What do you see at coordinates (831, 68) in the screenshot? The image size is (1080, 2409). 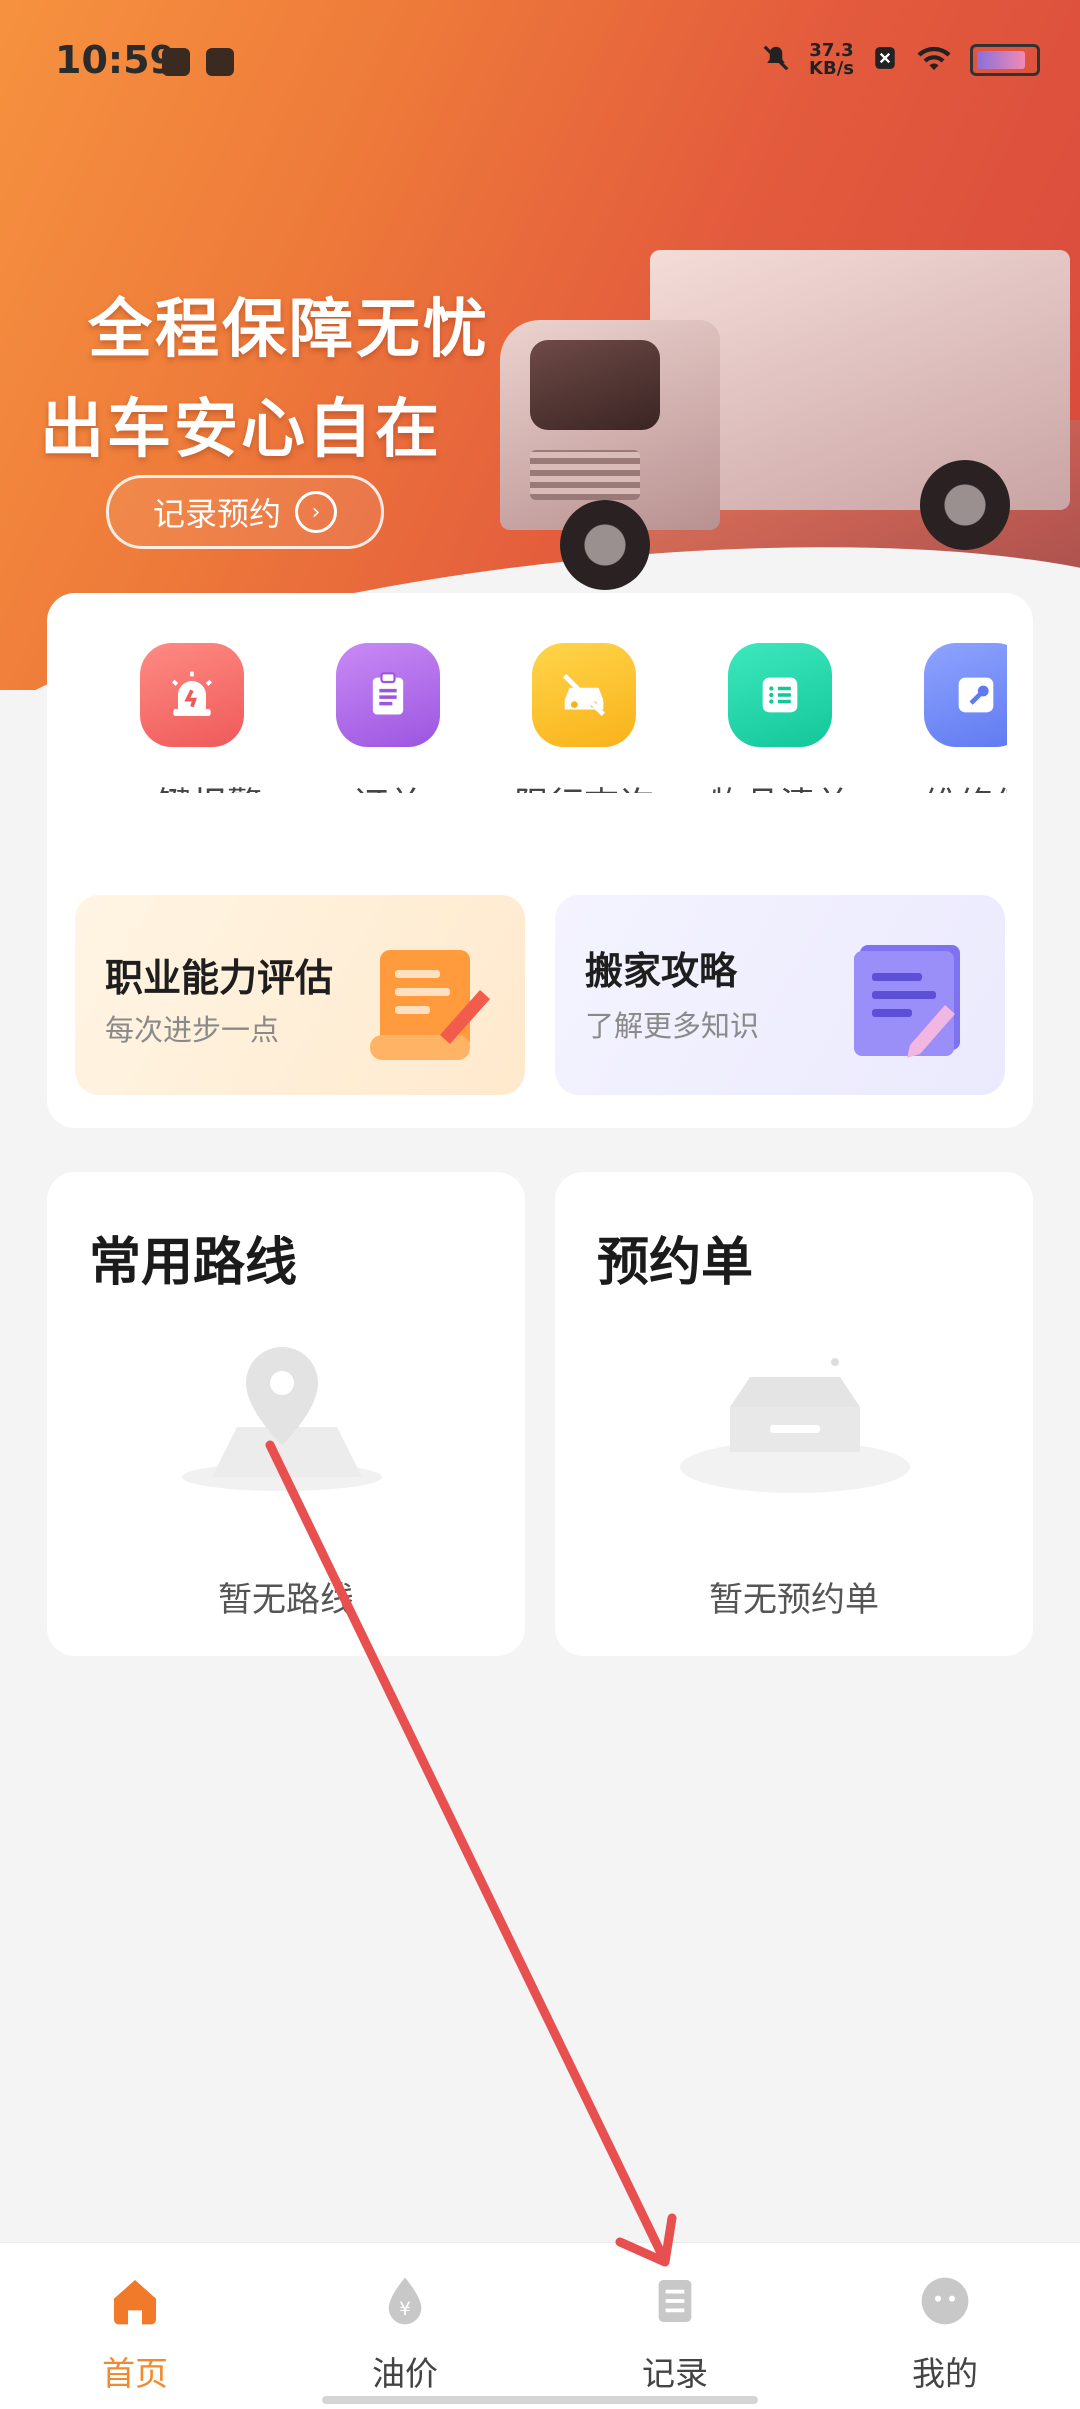 I see `network-speed-unit: KB/s` at bounding box center [831, 68].